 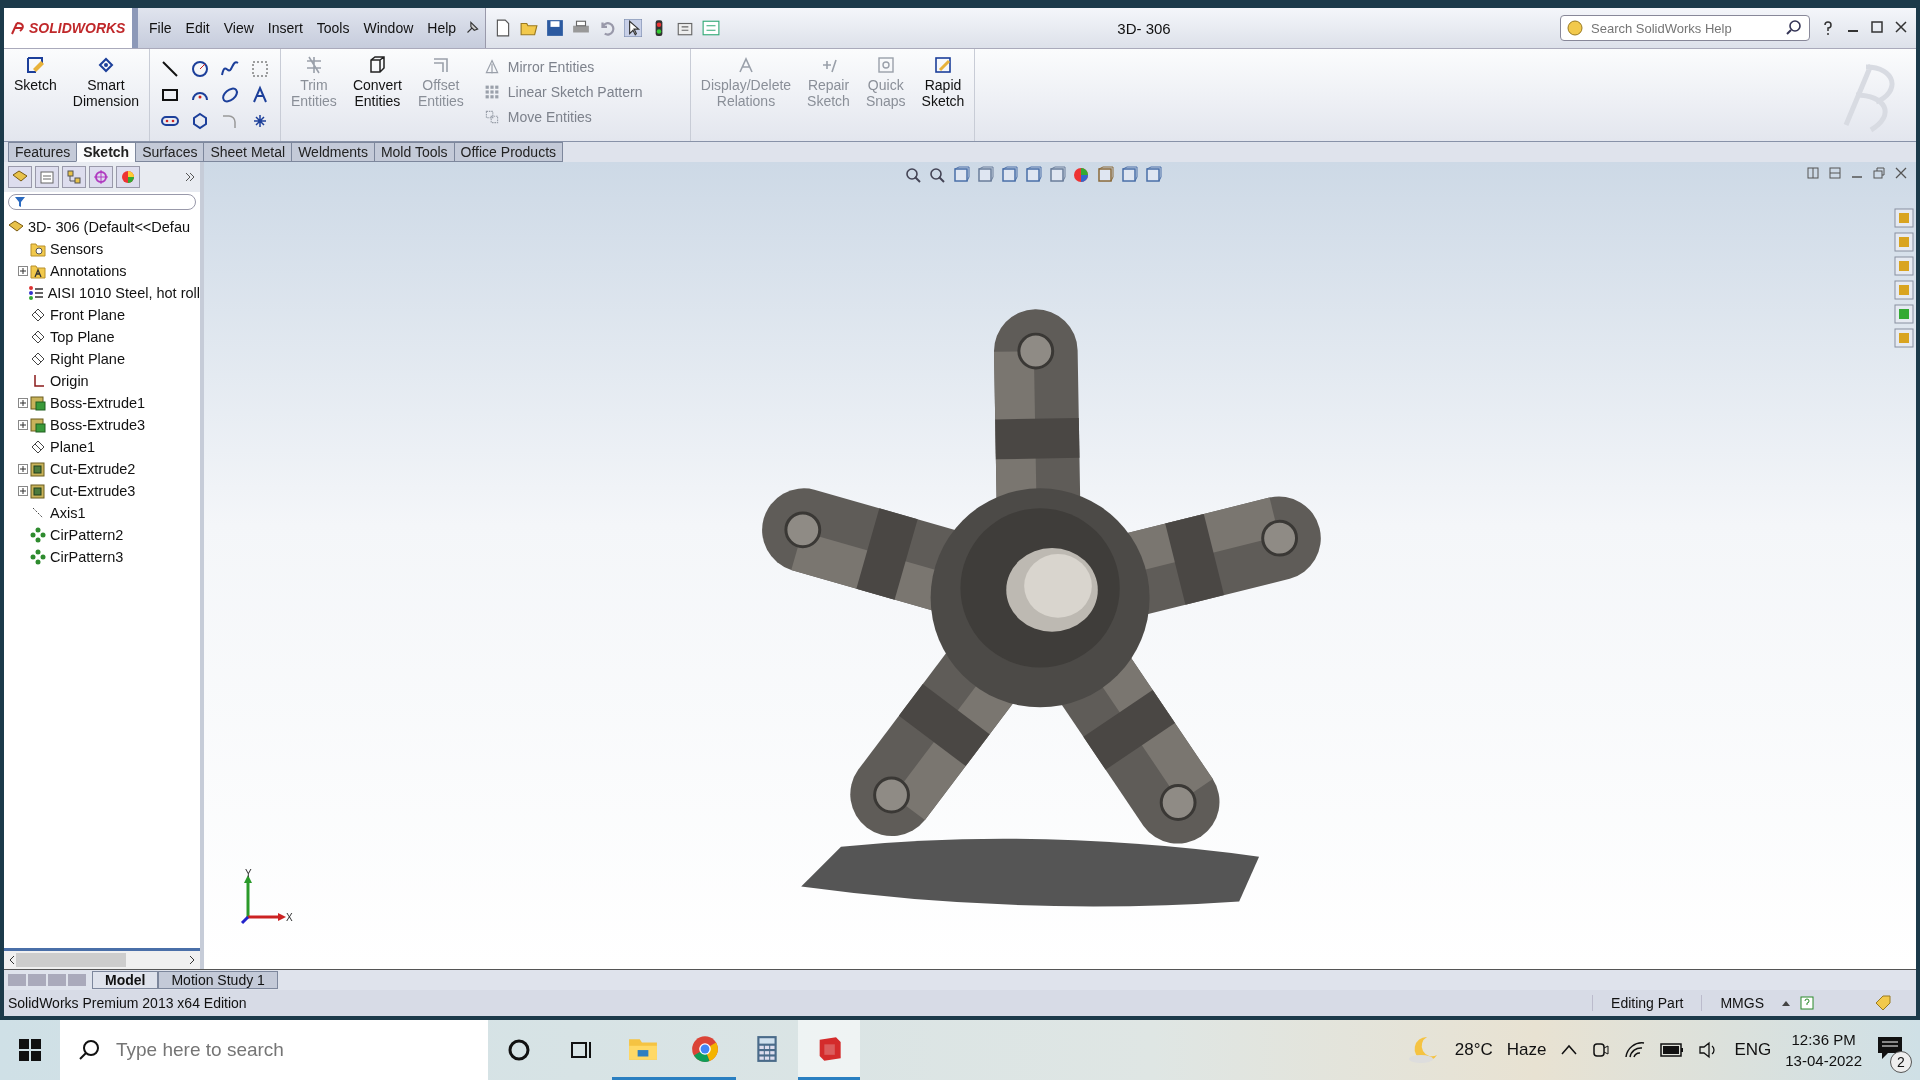 What do you see at coordinates (508, 152) in the screenshot?
I see `ribbon-tab: Office Products` at bounding box center [508, 152].